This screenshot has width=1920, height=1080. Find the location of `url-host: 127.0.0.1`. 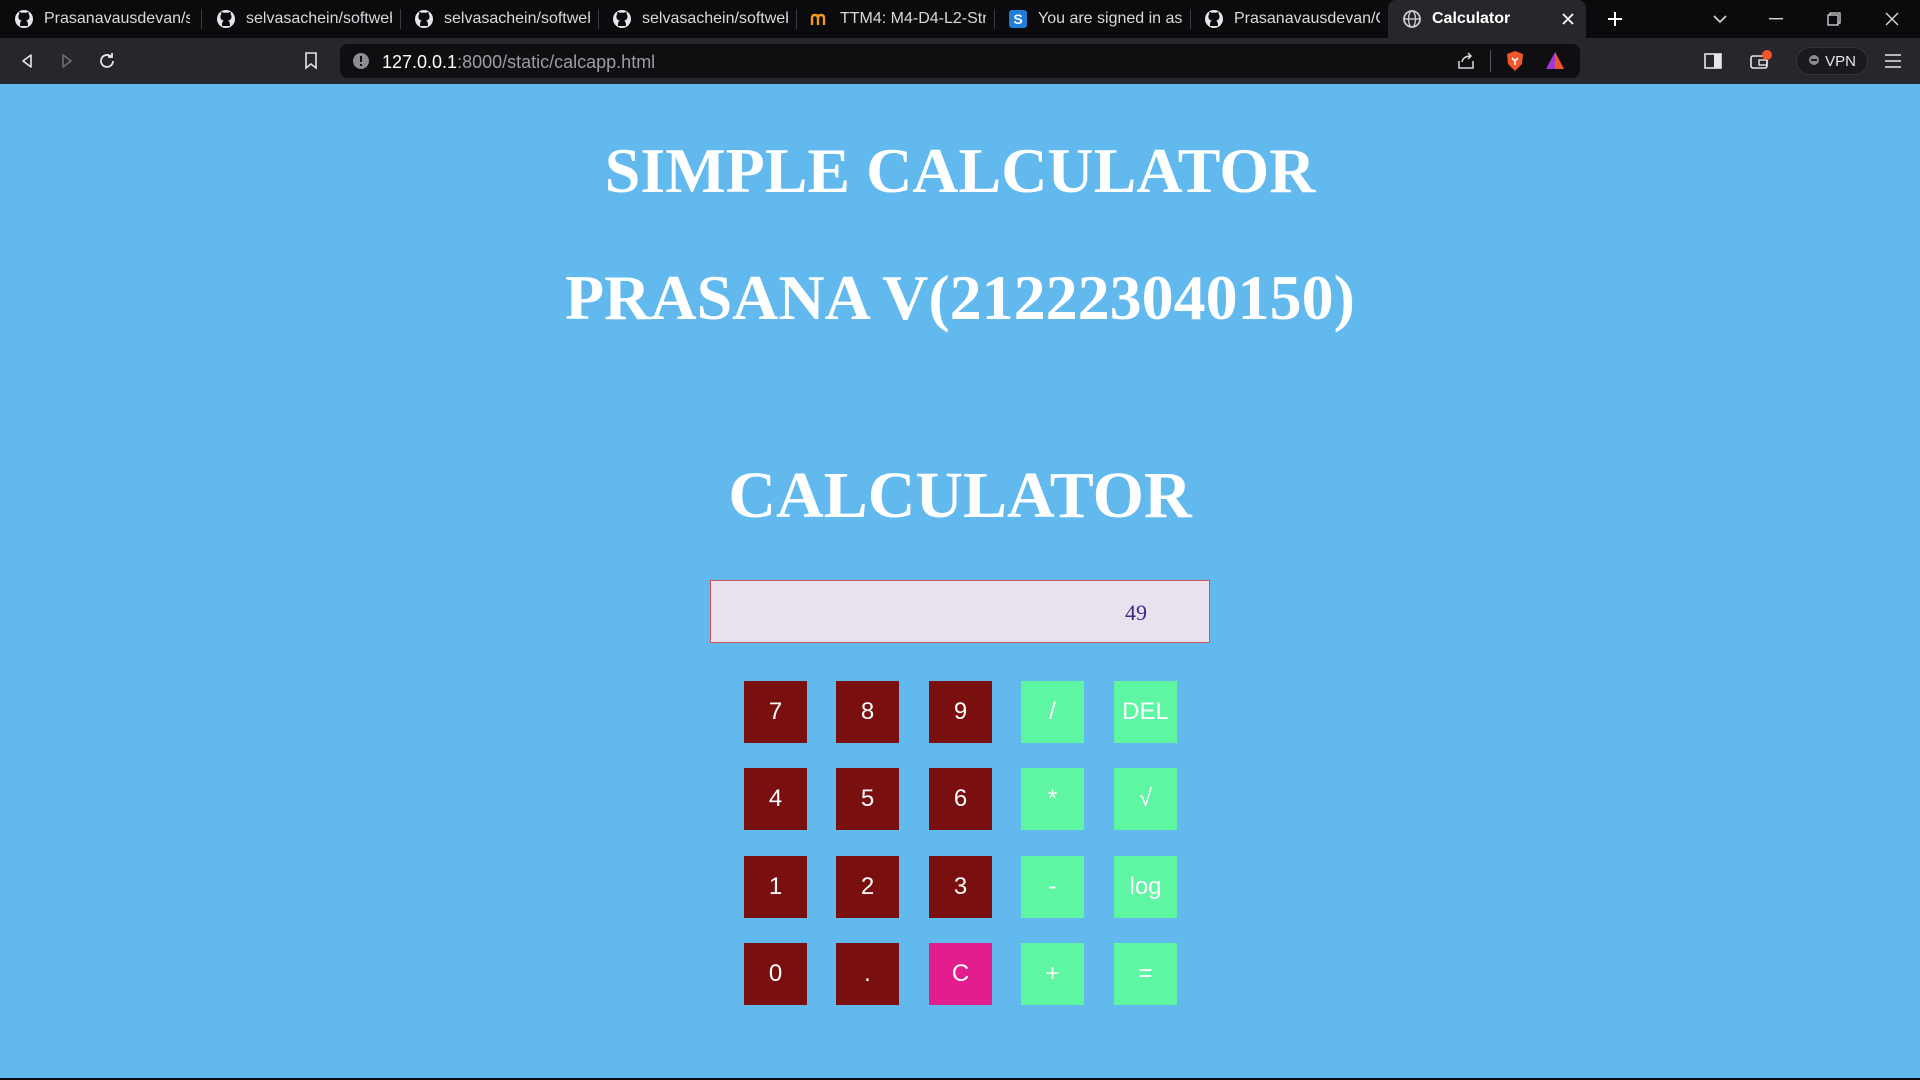

url-host: 127.0.0.1 is located at coordinates (420, 62).